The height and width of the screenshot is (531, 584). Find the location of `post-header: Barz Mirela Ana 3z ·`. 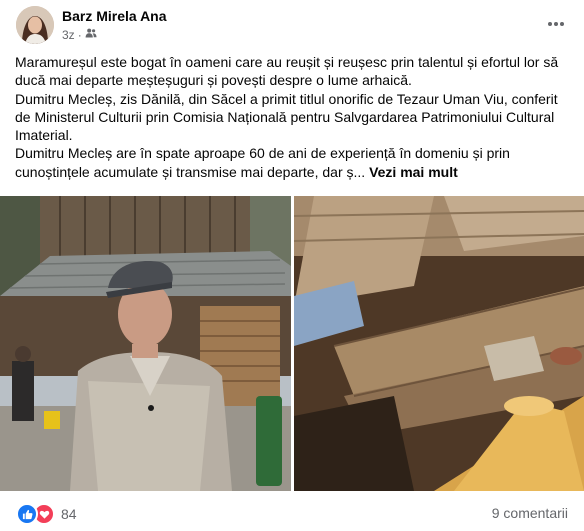

post-header: Barz Mirela Ana 3z · is located at coordinates (292, 24).